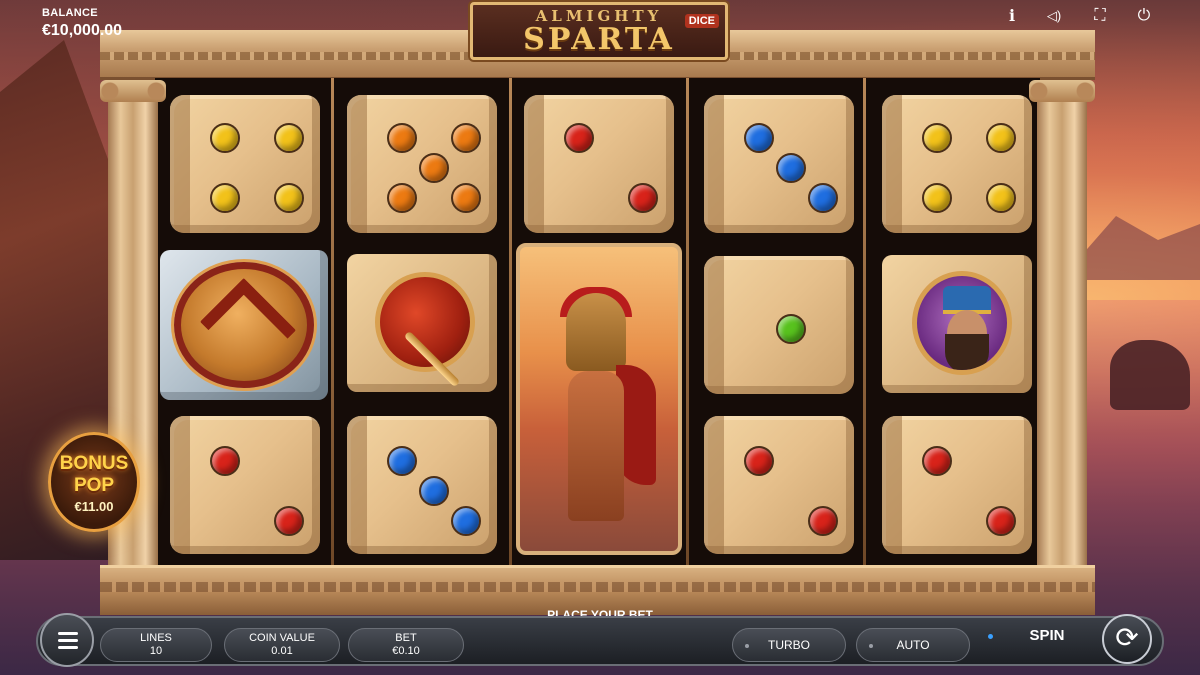 The height and width of the screenshot is (675, 1200). Describe the element at coordinates (1054, 16) in the screenshot. I see `sound-icon: ◁)` at that location.